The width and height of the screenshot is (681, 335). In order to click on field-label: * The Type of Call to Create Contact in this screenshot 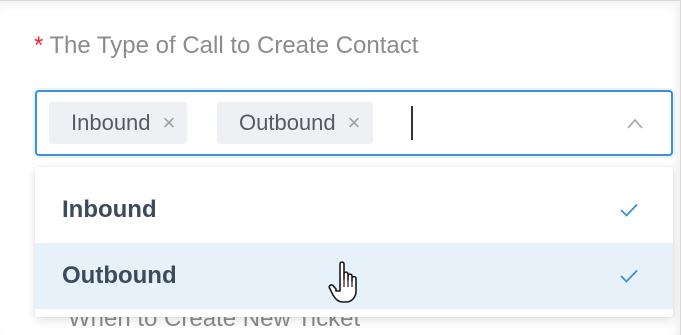, I will do `click(226, 46)`.